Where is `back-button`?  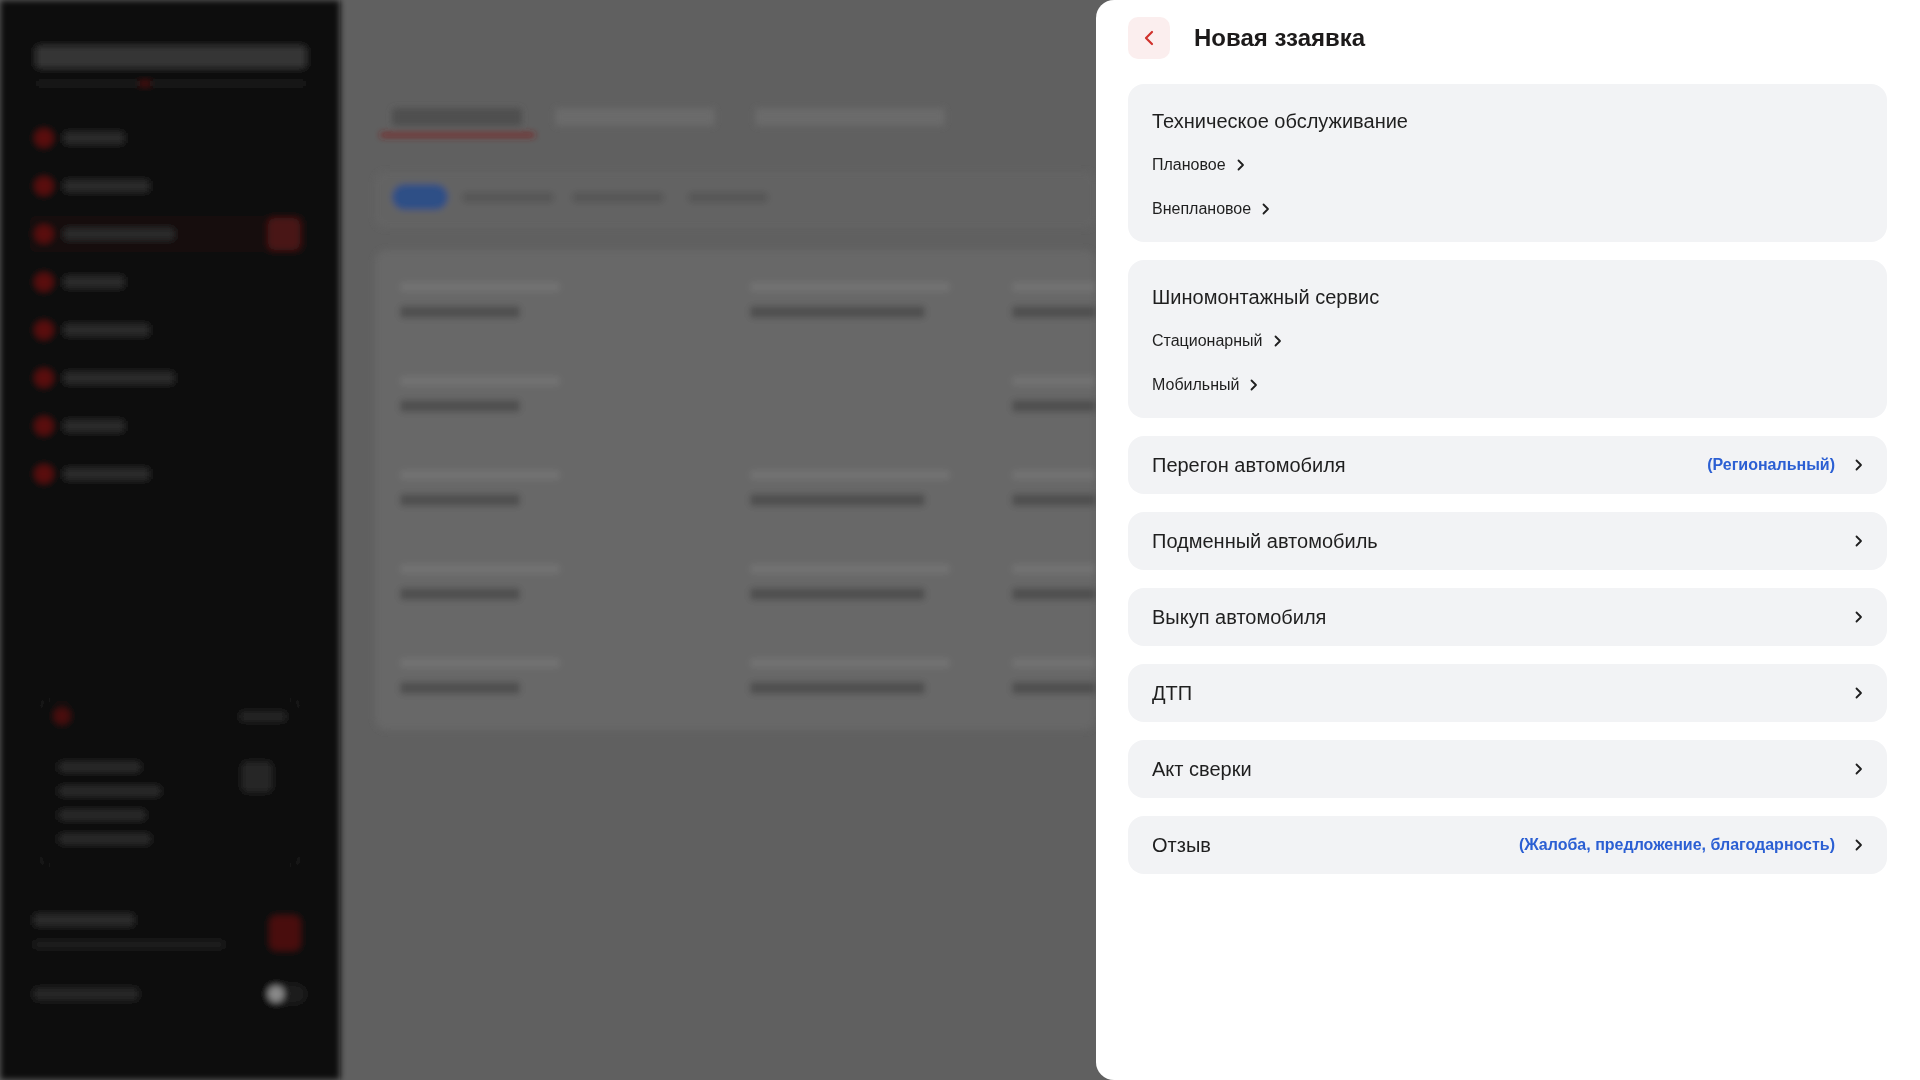
back-button is located at coordinates (1149, 38).